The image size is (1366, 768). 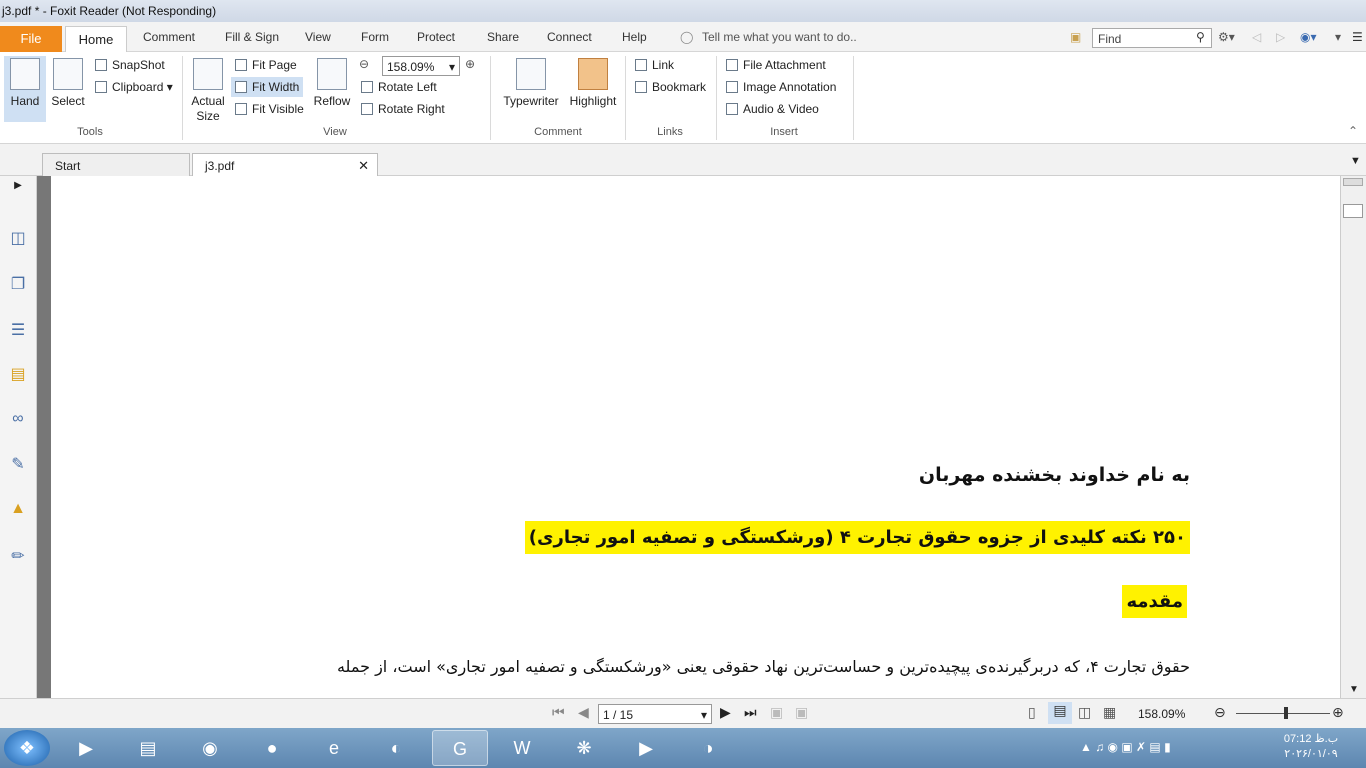 I want to click on fit-visible-button: Fit Visible, so click(x=269, y=109).